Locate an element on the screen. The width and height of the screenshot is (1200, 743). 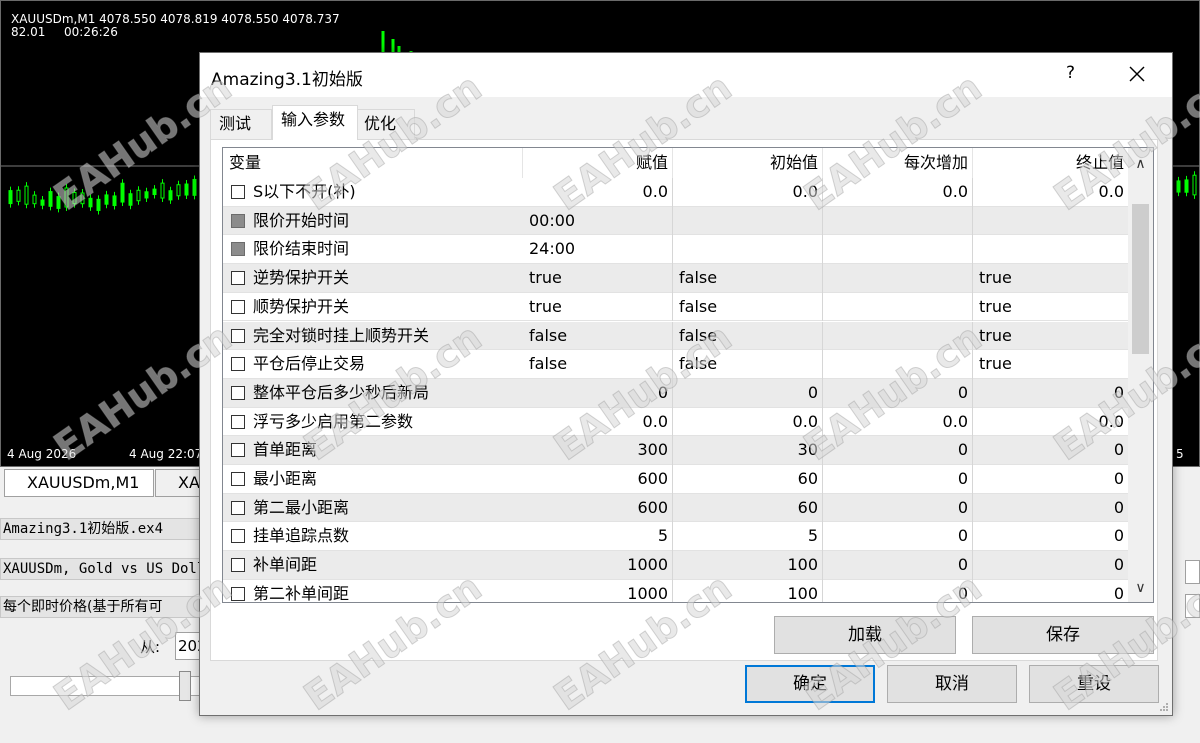
table-row: 浮亏多少启用第二参数 0.0 0.0 0.0 0.0 is located at coordinates (675, 422).